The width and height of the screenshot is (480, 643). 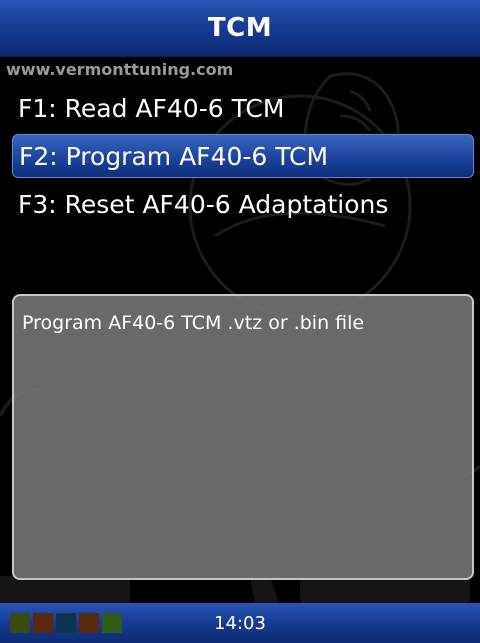 What do you see at coordinates (193, 323) in the screenshot?
I see `description-text: Program AF40-6 TCM .vtz or .bin file` at bounding box center [193, 323].